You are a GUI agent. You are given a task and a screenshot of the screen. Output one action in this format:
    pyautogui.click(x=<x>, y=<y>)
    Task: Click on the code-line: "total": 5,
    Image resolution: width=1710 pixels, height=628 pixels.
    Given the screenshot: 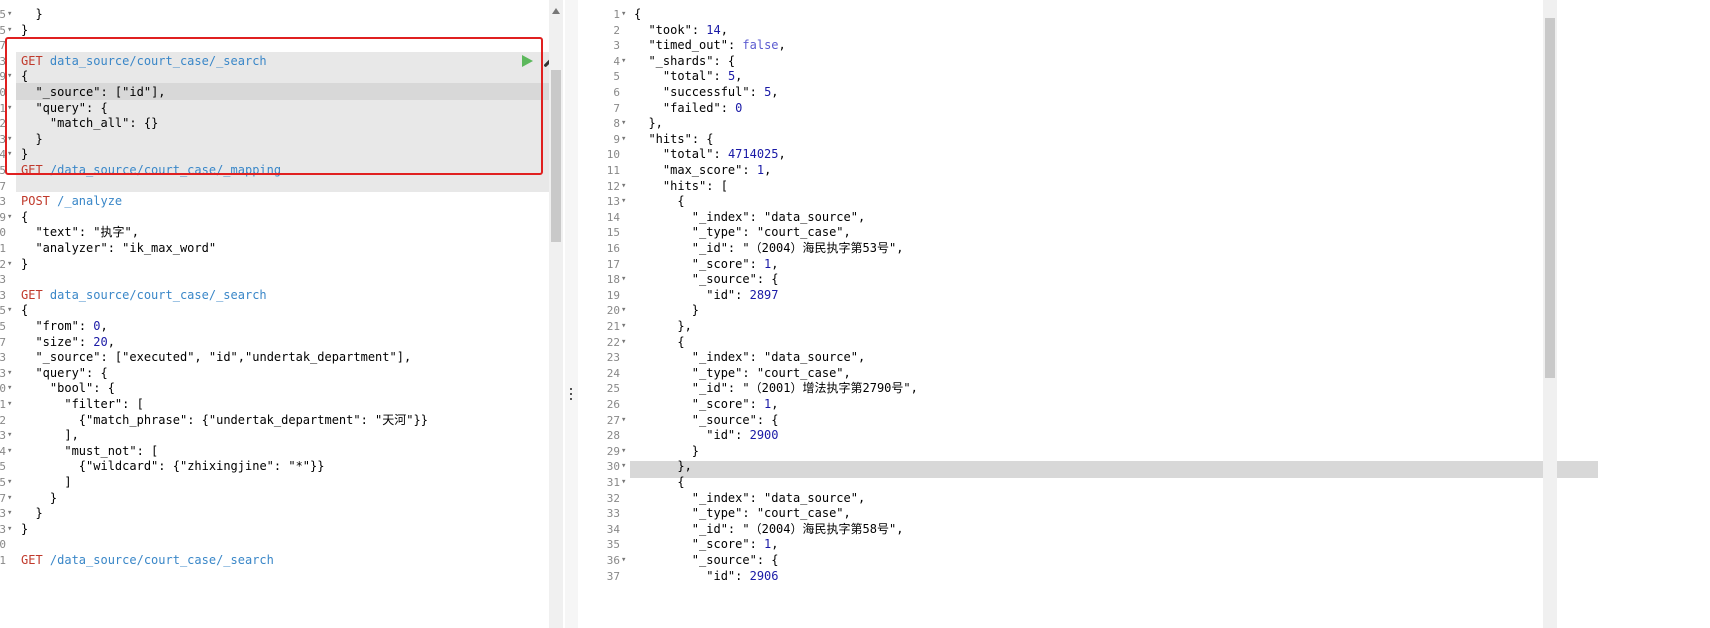 What is the action you would take?
    pyautogui.click(x=688, y=76)
    